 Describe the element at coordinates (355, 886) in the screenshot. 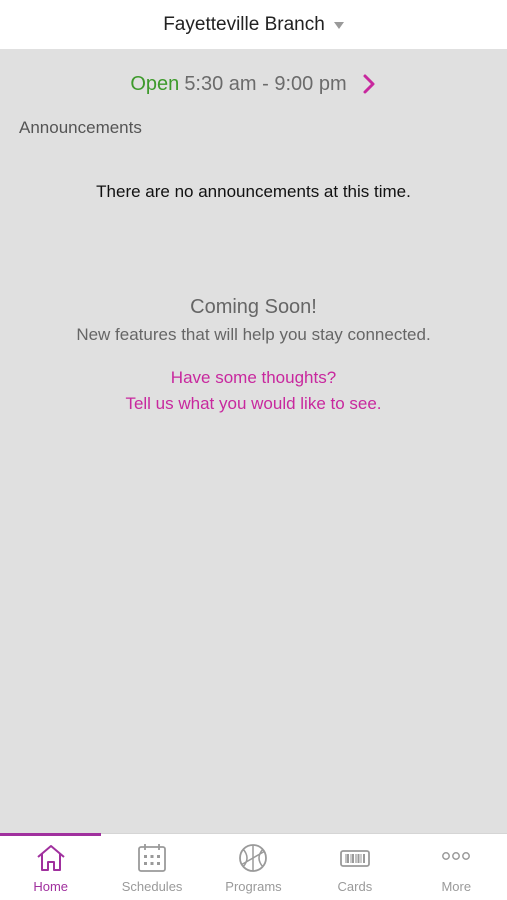

I see `tab-cards-label: Cards` at that location.